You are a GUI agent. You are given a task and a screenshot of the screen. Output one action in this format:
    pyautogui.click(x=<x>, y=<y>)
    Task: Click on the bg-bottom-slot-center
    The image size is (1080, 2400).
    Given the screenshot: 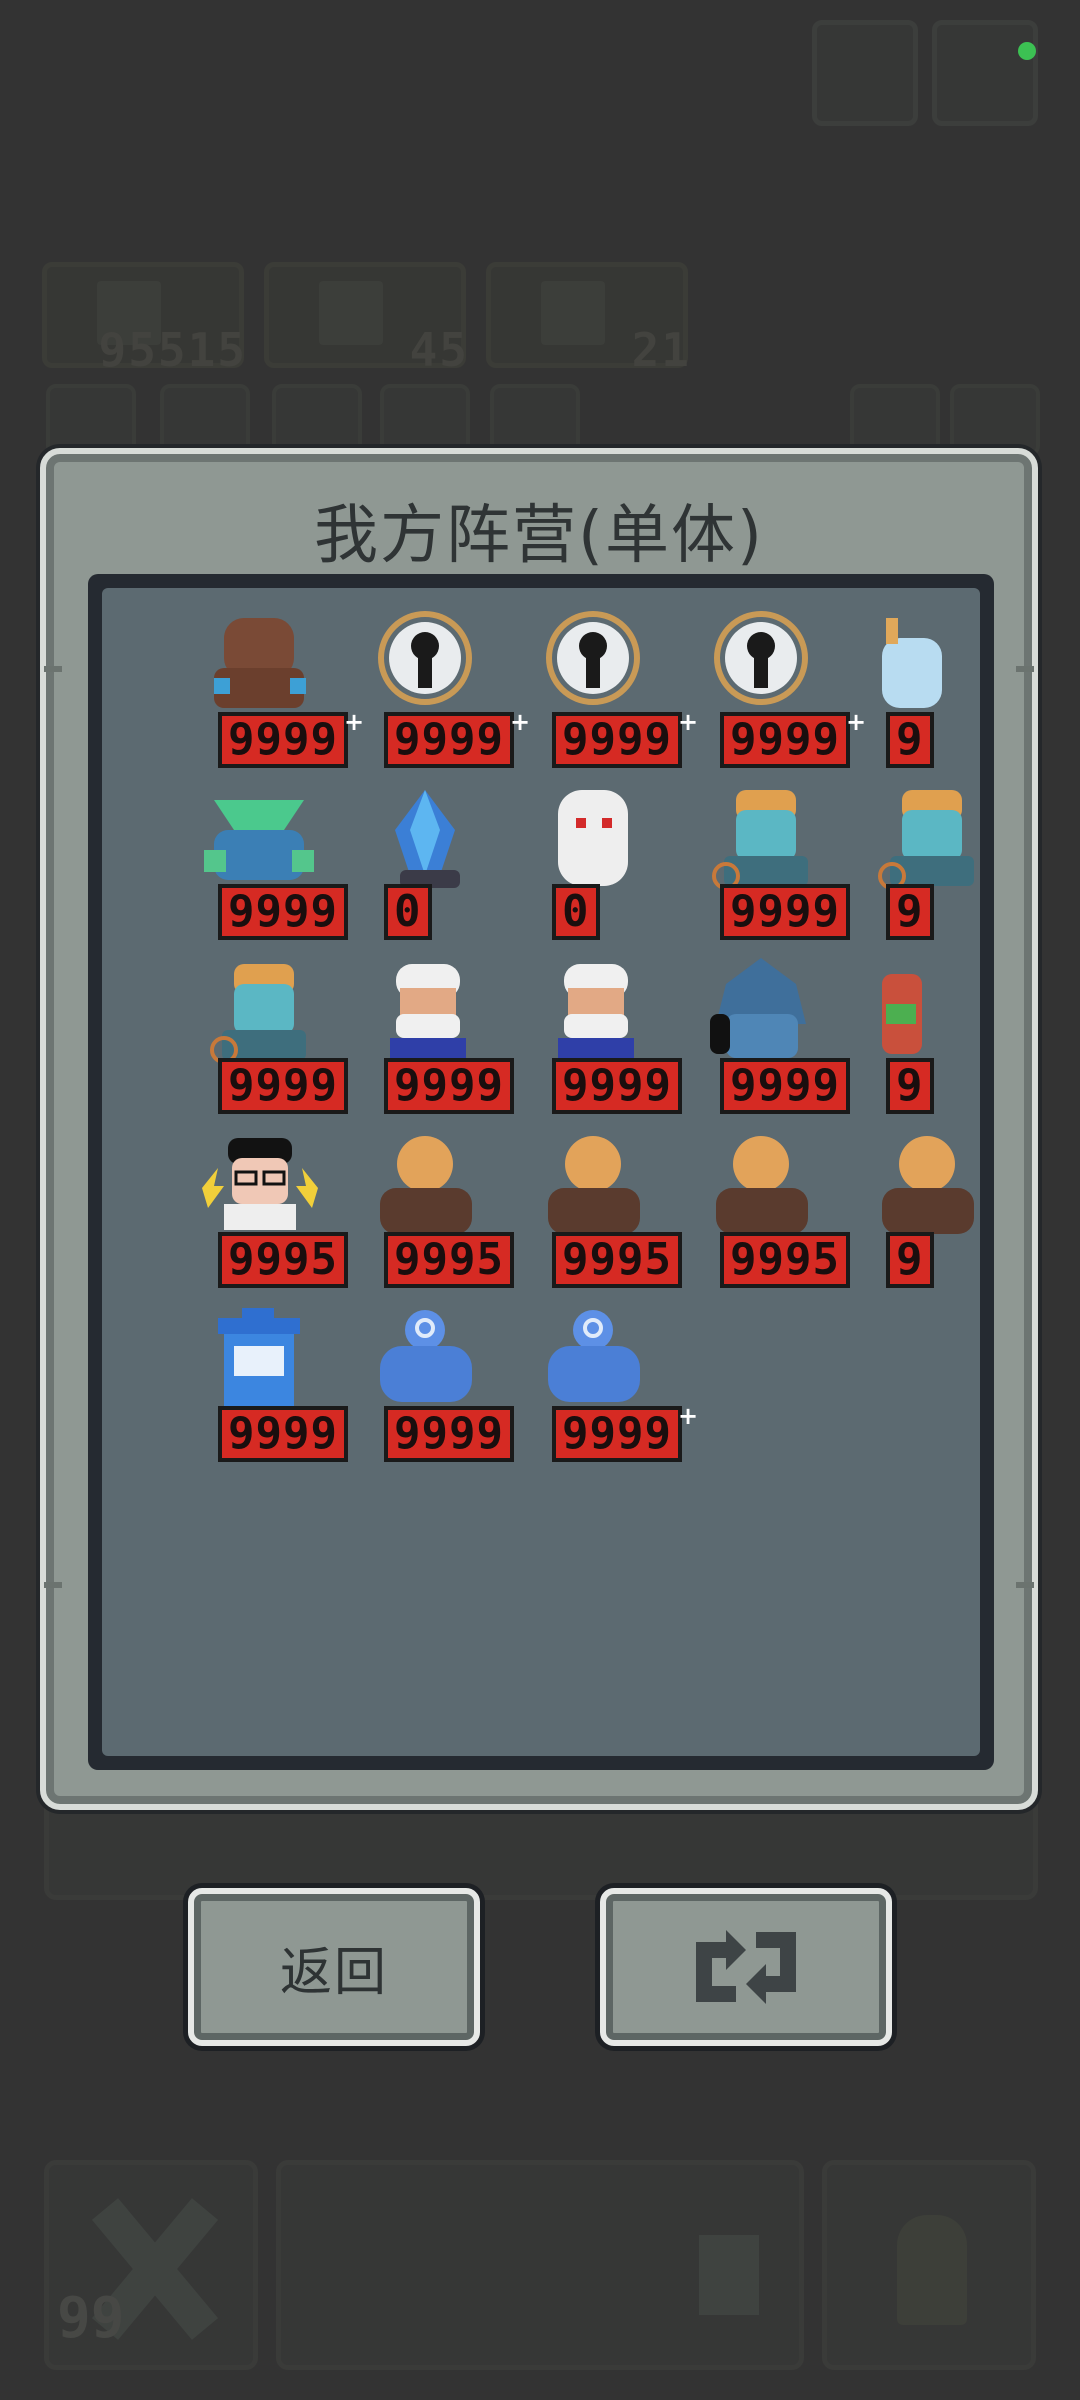 What is the action you would take?
    pyautogui.click(x=540, y=2265)
    